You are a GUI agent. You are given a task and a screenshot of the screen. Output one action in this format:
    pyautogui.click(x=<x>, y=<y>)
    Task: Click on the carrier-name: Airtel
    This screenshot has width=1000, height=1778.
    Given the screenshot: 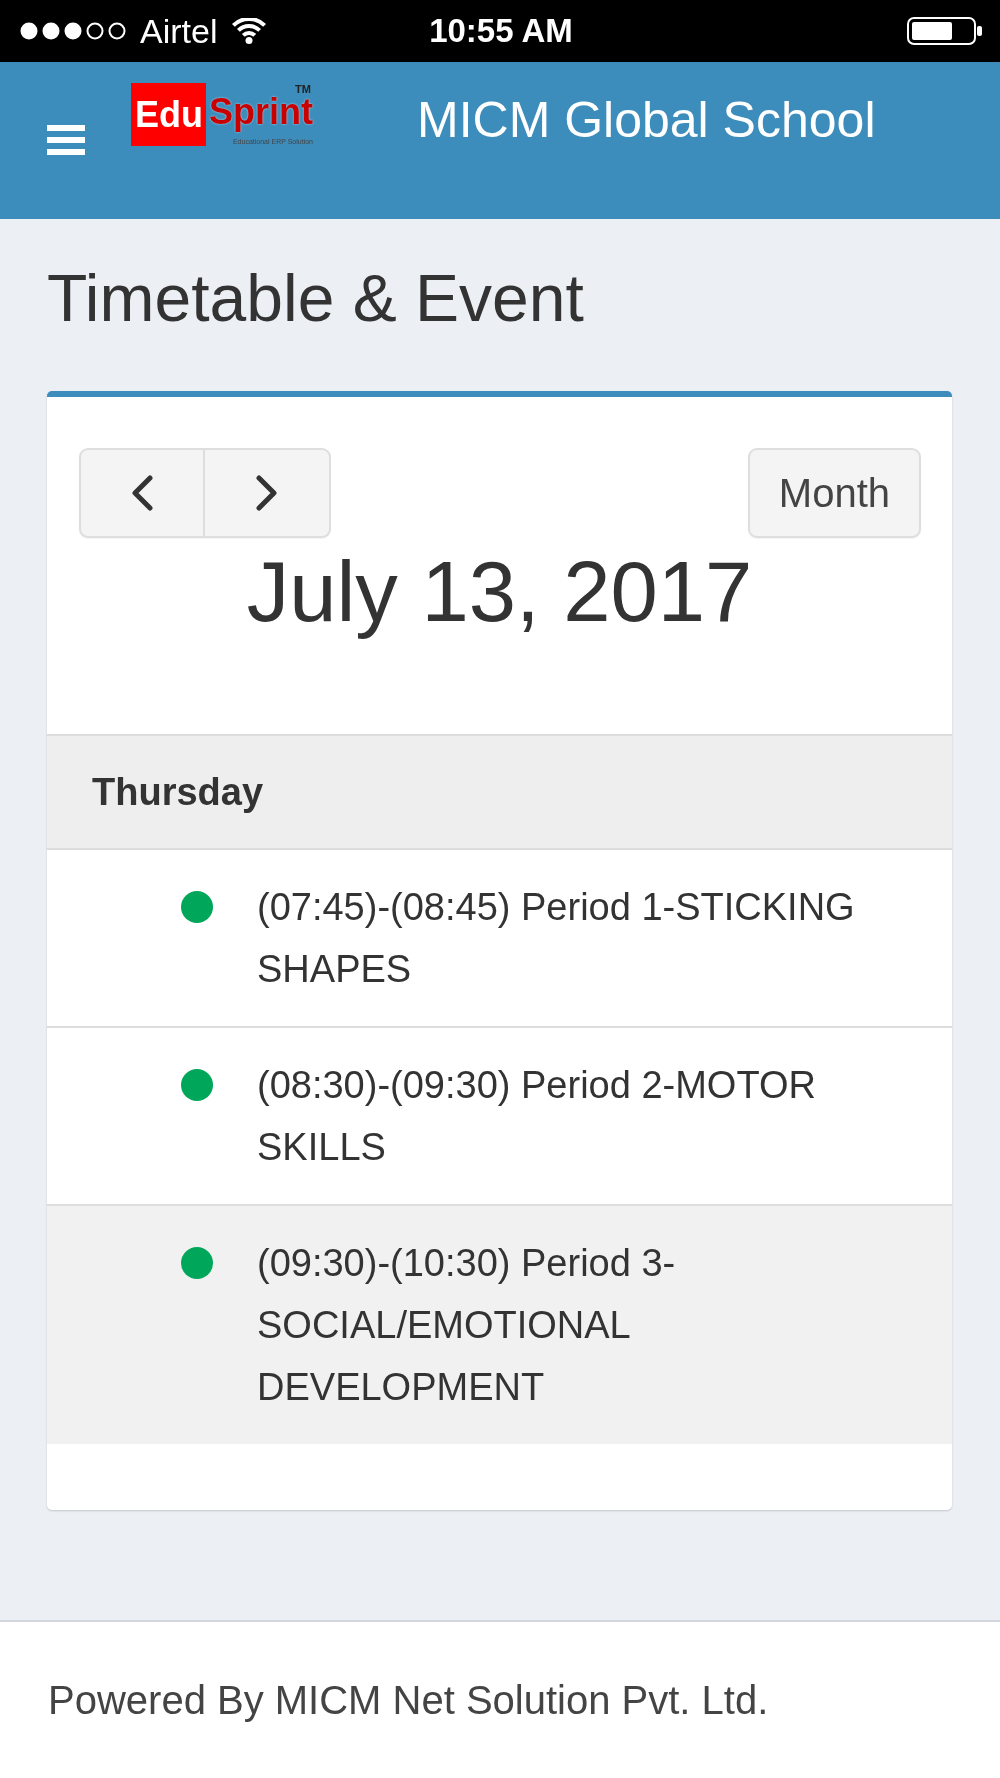 What is the action you would take?
    pyautogui.click(x=179, y=31)
    